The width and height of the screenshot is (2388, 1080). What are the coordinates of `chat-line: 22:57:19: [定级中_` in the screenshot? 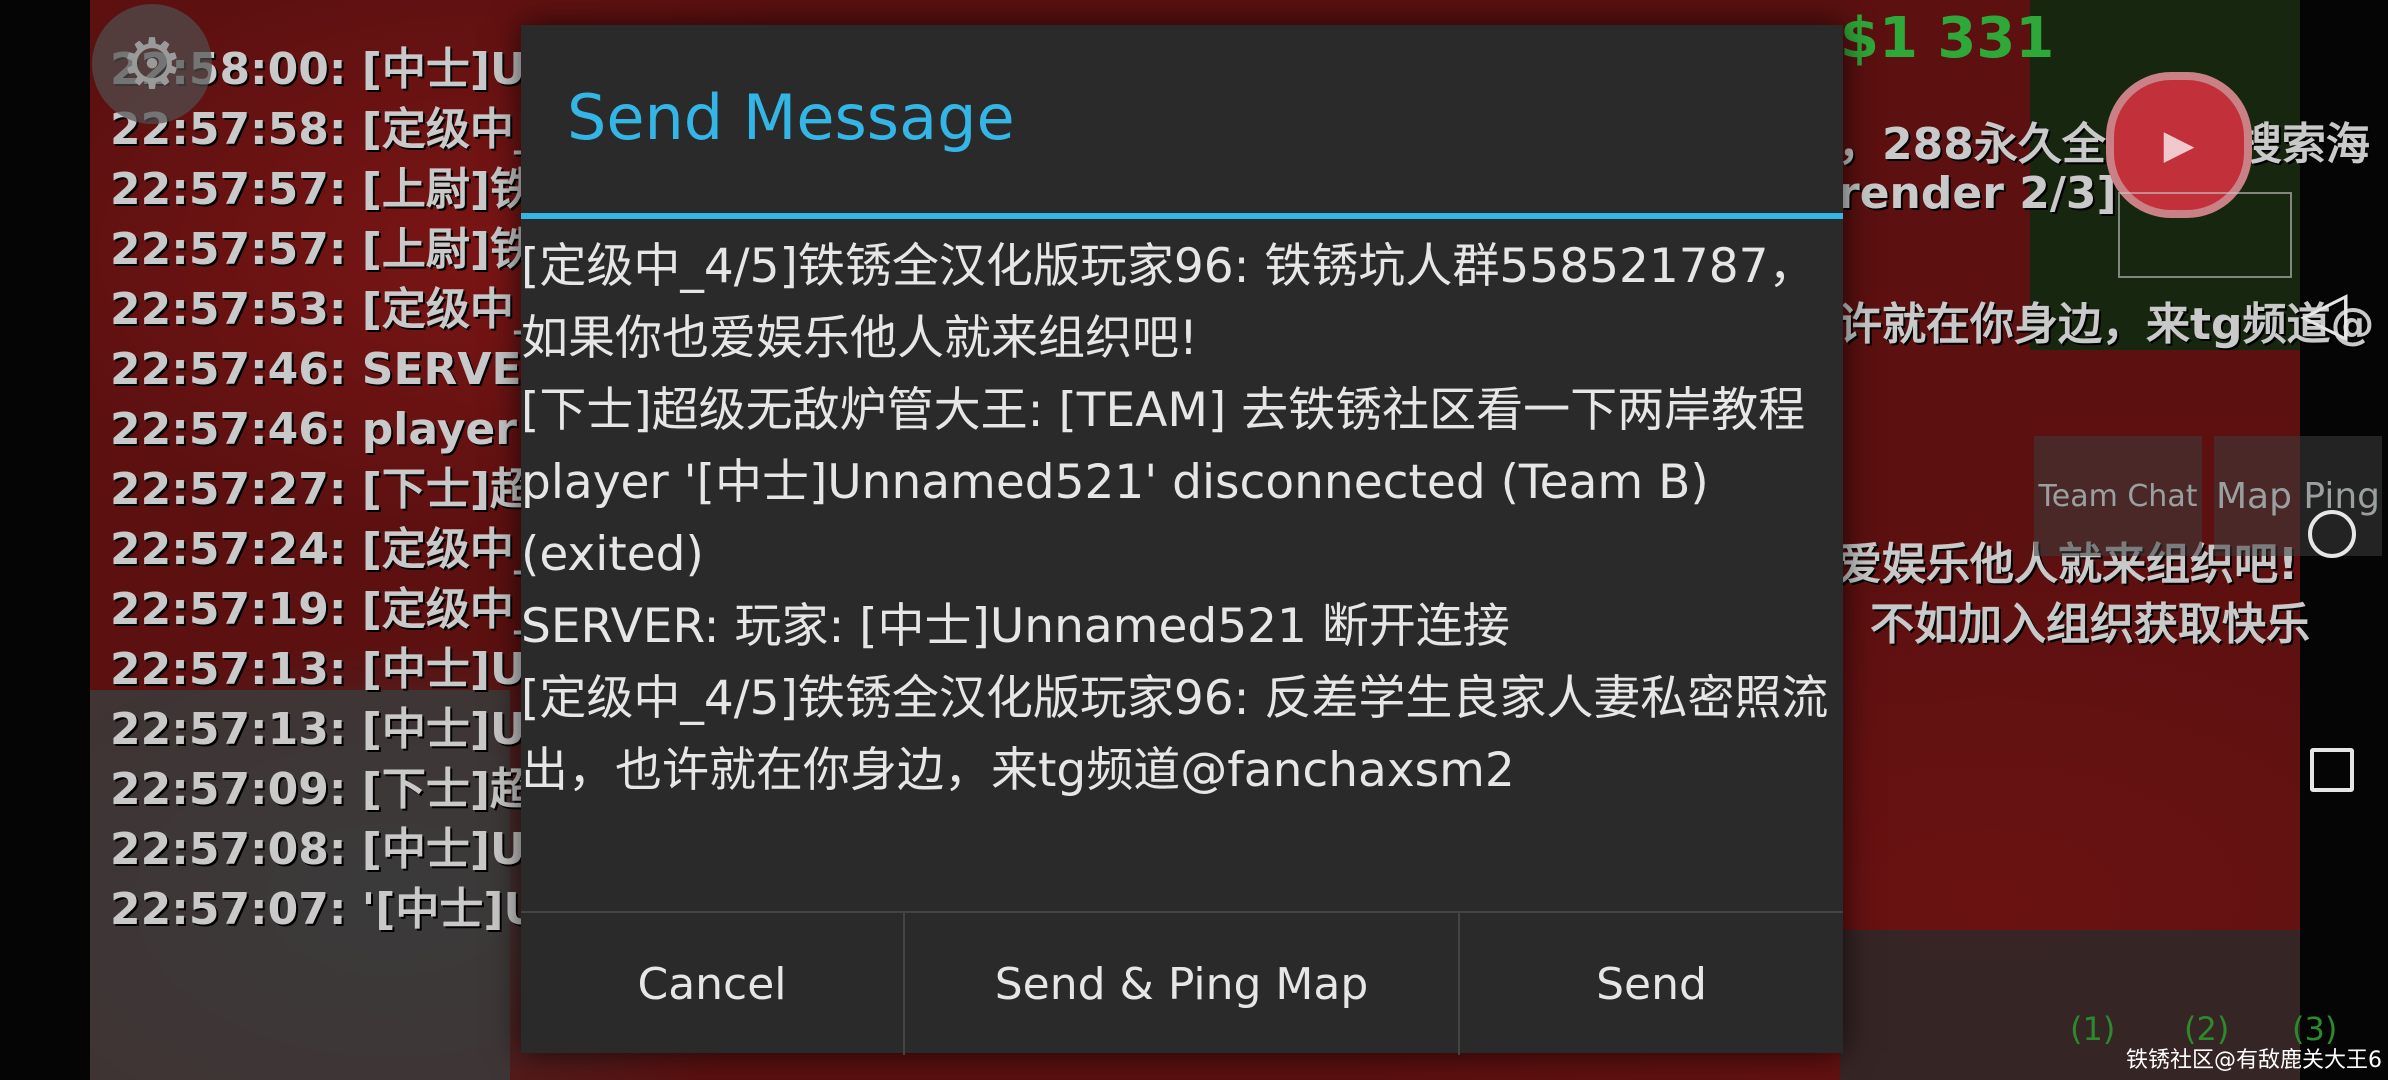 It's located at (323, 609).